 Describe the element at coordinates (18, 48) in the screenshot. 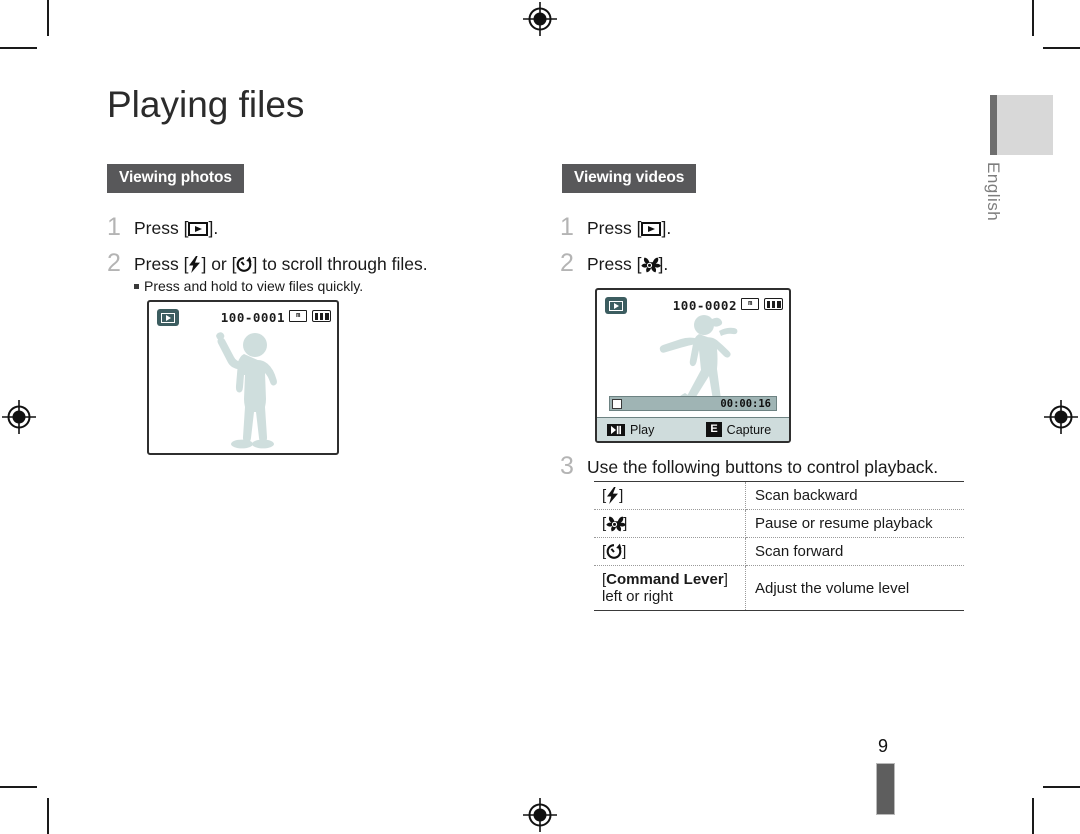

I see `crop-mark-top-left-horizontal` at that location.